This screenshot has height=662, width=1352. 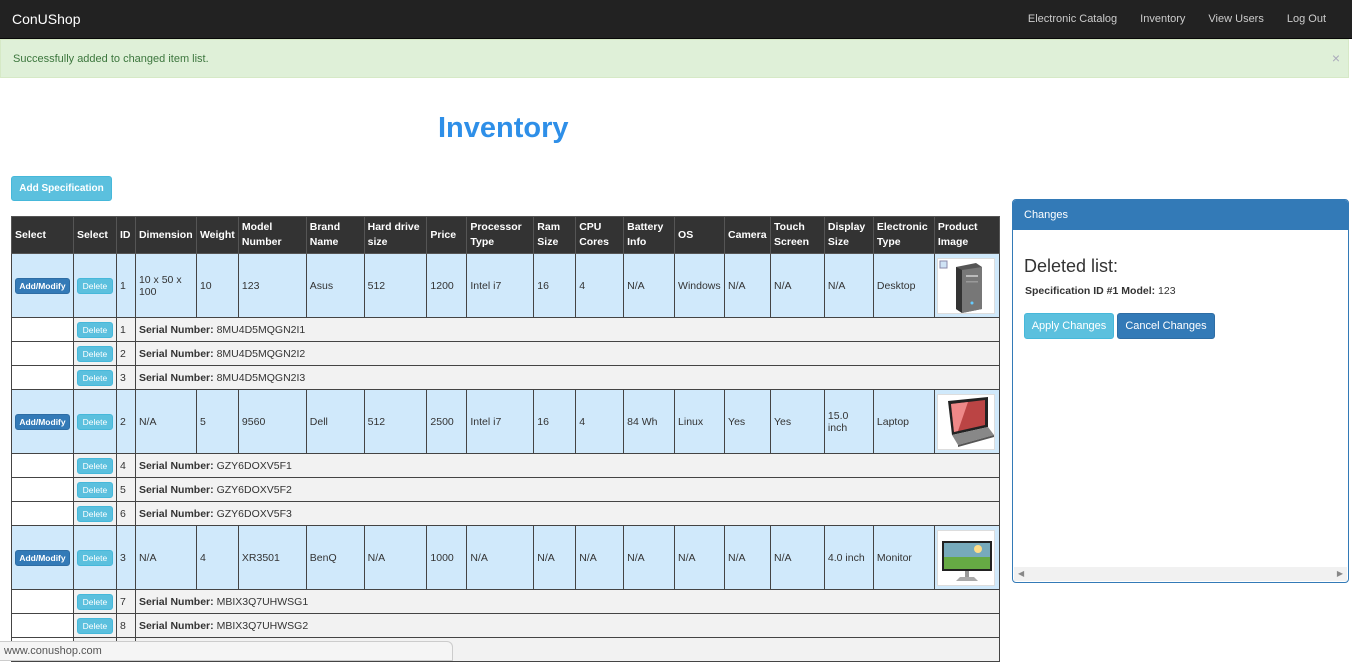 I want to click on spec-camera: Yes, so click(x=748, y=421).